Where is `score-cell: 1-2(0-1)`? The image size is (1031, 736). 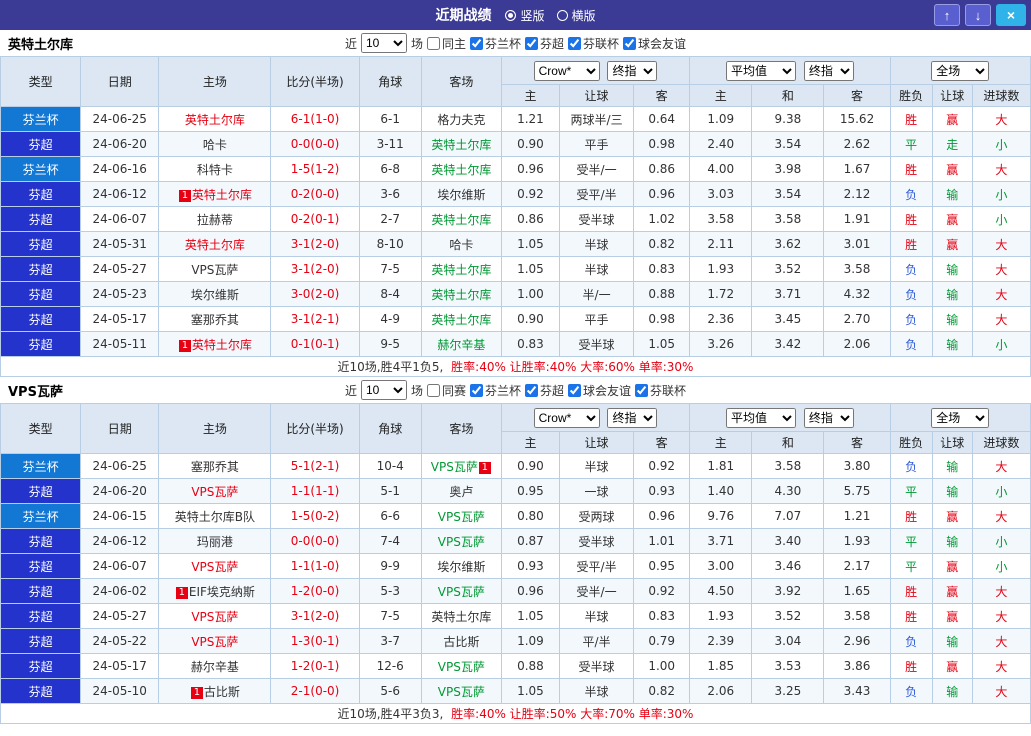
score-cell: 1-2(0-1) is located at coordinates (315, 666).